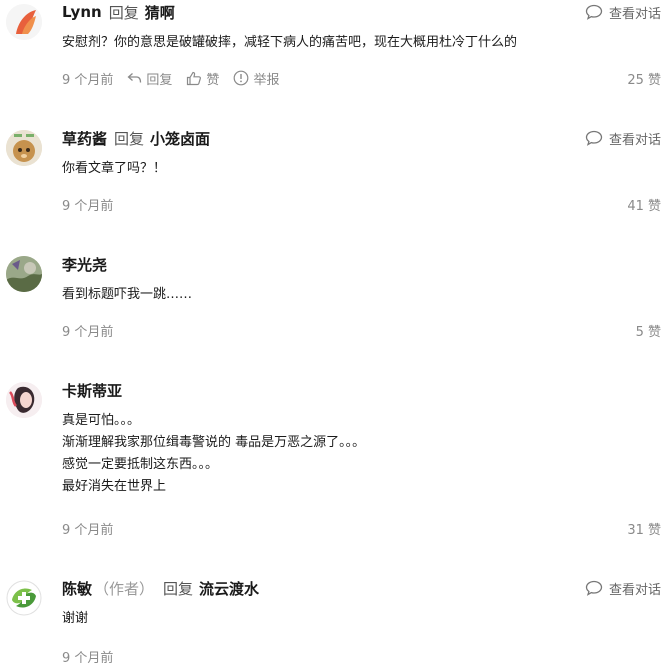  Describe the element at coordinates (114, 486) in the screenshot. I see `comment-line: 最好消失在世界上` at that location.